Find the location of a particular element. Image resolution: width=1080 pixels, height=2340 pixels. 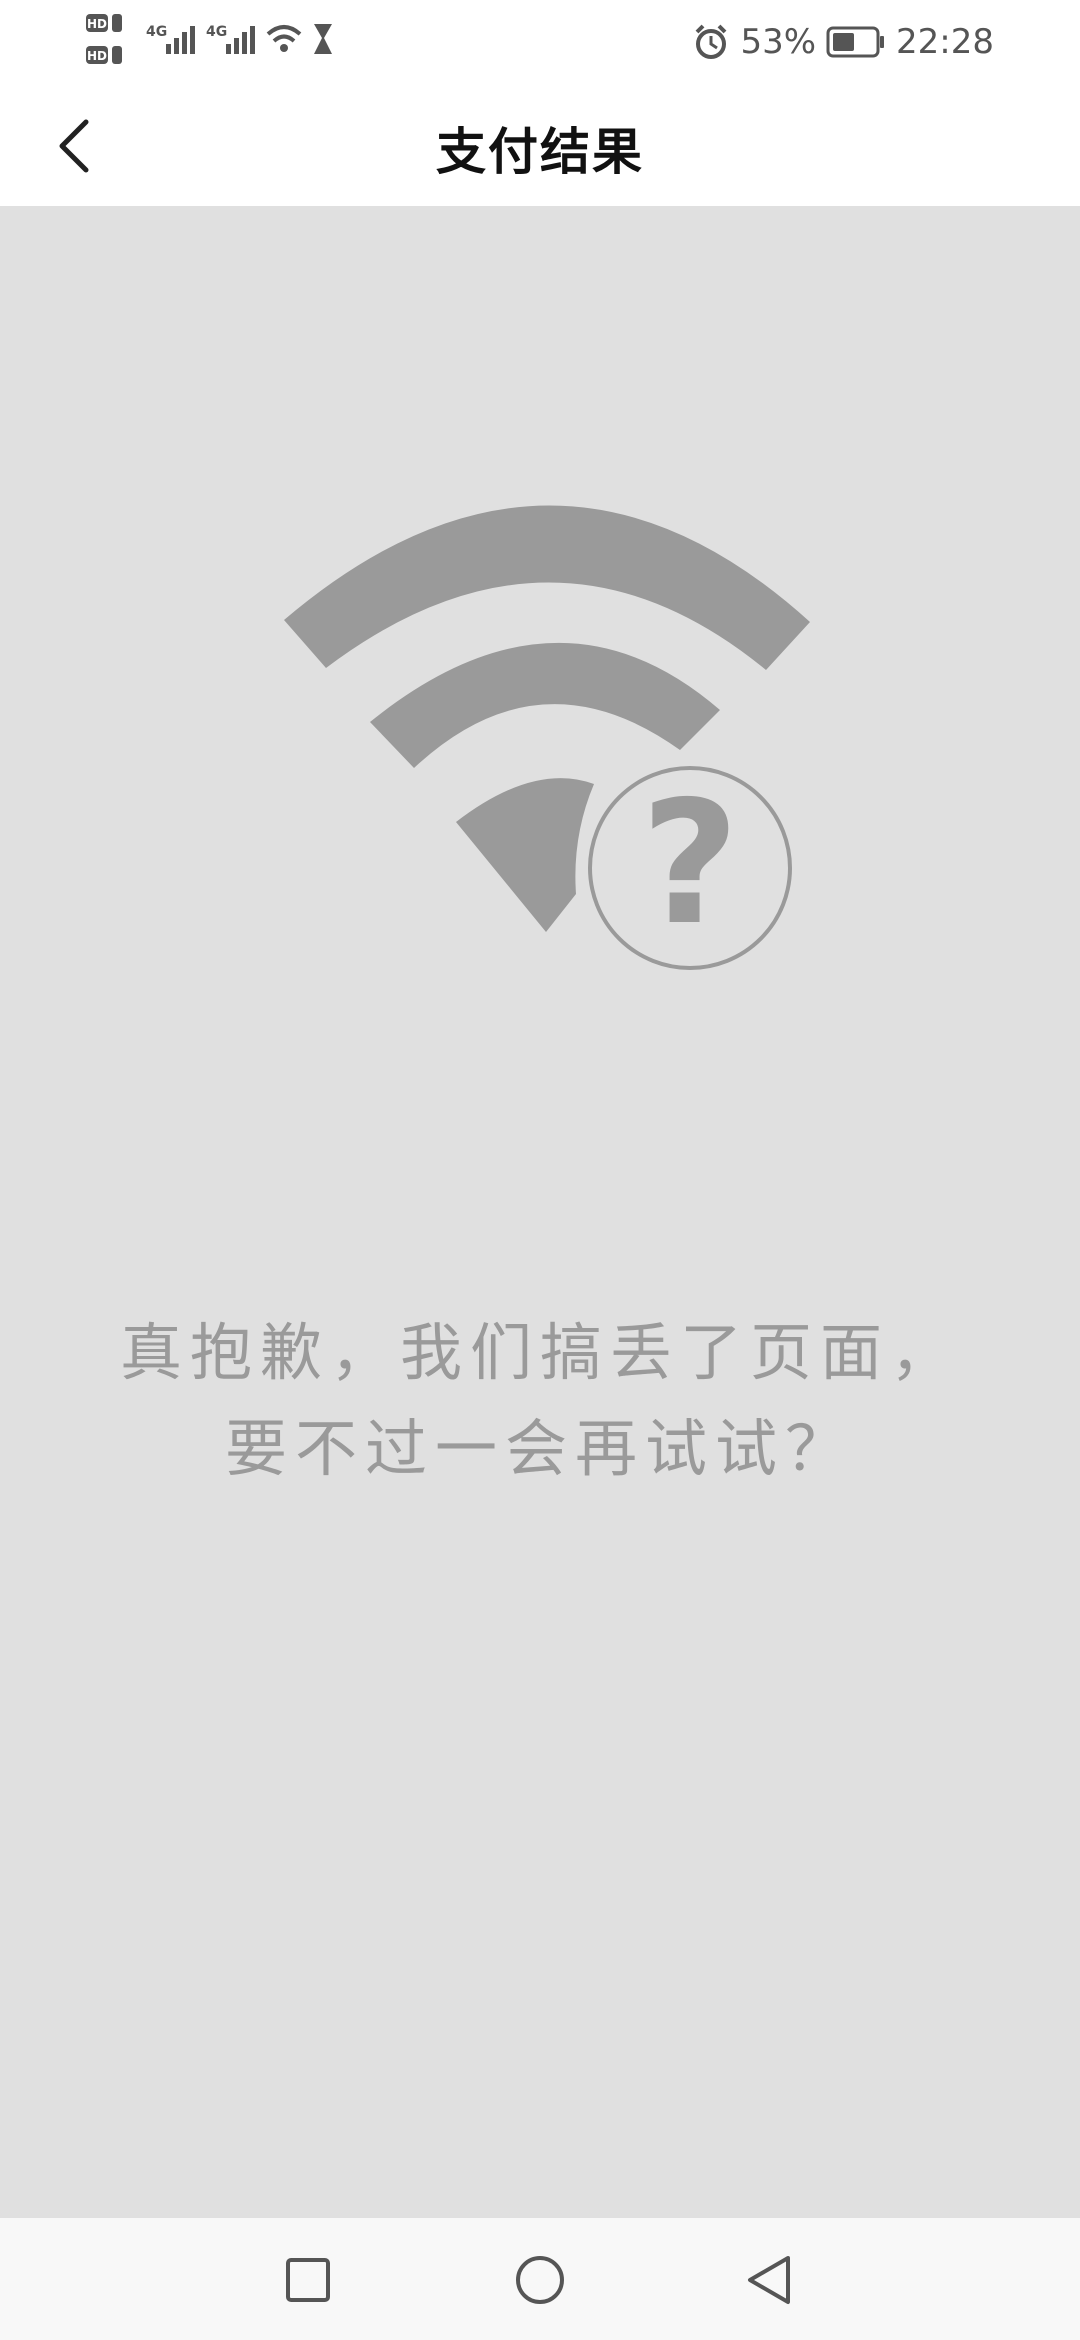

recent-apps-button is located at coordinates (308, 2280).